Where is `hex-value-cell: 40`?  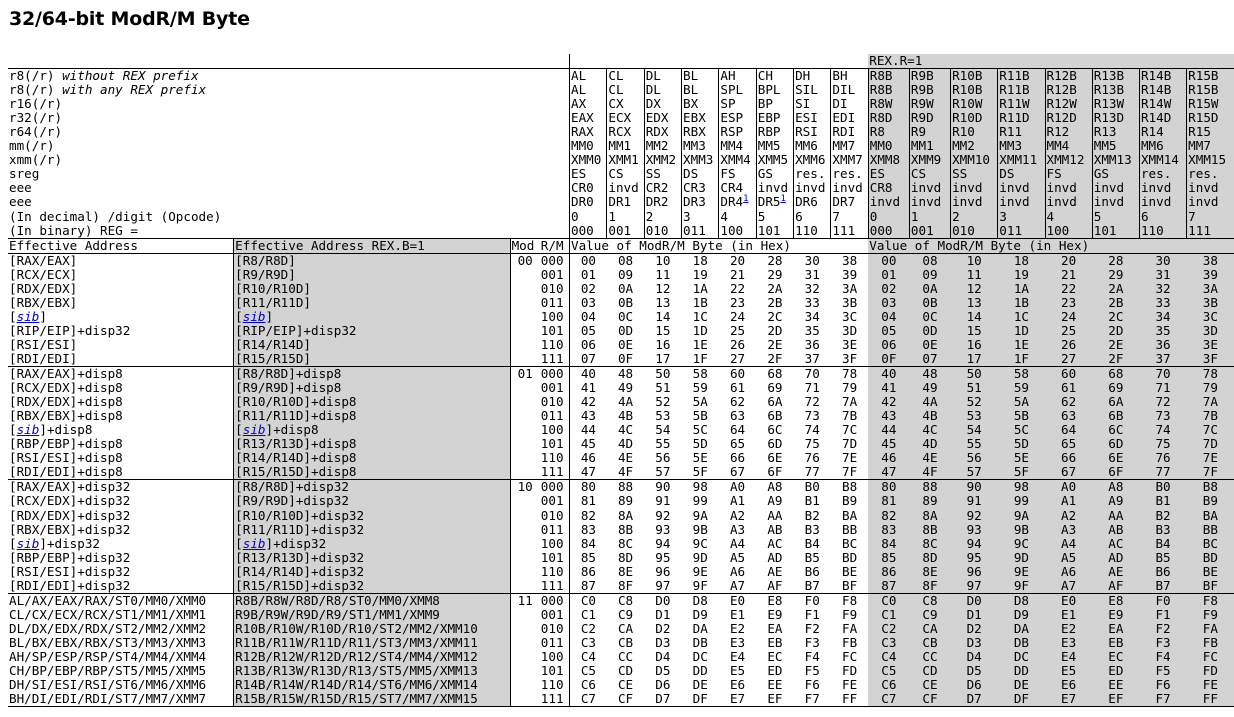
hex-value-cell: 40 is located at coordinates (588, 374).